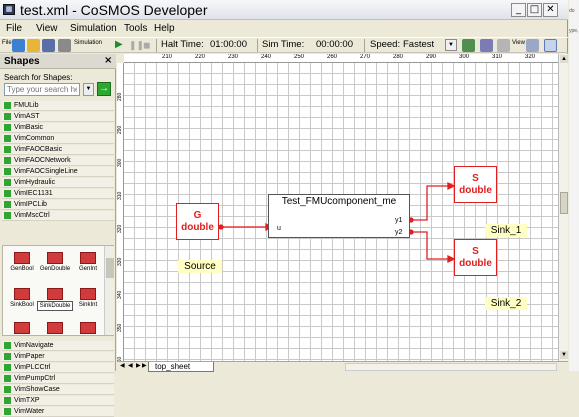 The height and width of the screenshot is (417, 579). What do you see at coordinates (34, 345) in the screenshot?
I see `library-label: VimNavigate` at bounding box center [34, 345].